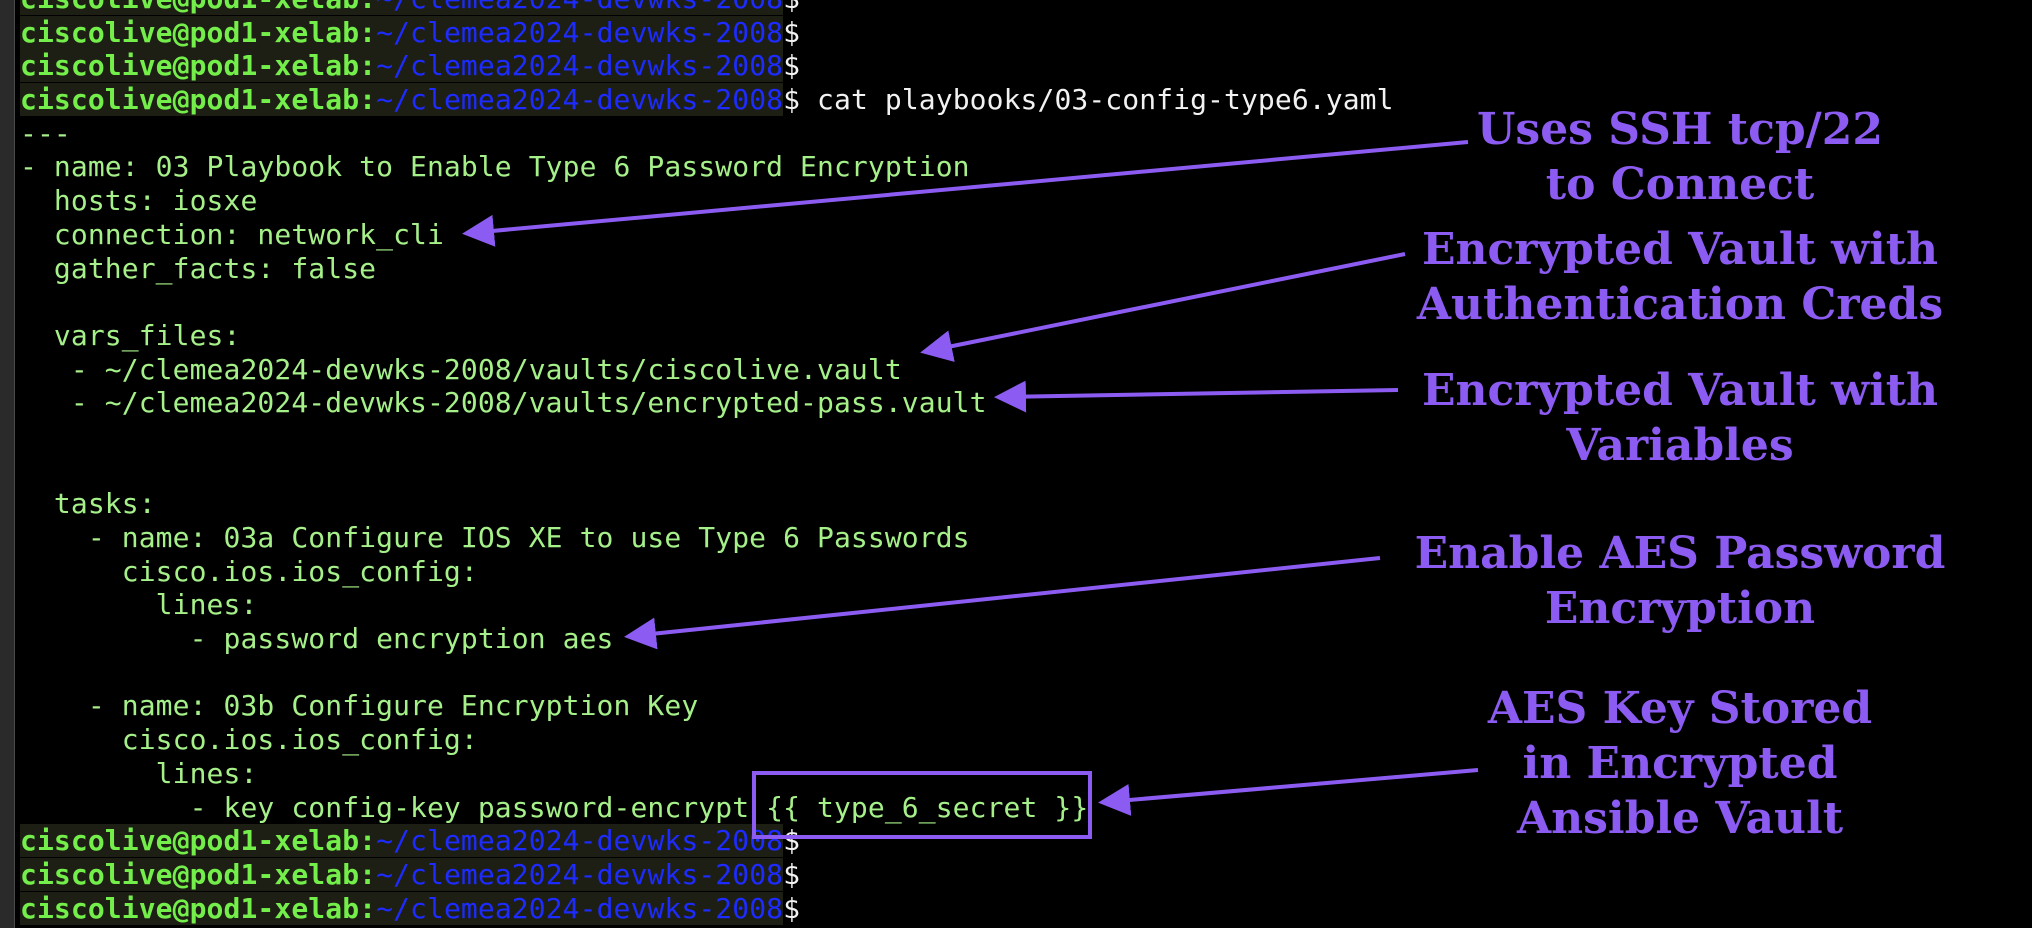  What do you see at coordinates (1680, 581) in the screenshot?
I see `annotation-aes-encryption: Enable AES Password Encryption` at bounding box center [1680, 581].